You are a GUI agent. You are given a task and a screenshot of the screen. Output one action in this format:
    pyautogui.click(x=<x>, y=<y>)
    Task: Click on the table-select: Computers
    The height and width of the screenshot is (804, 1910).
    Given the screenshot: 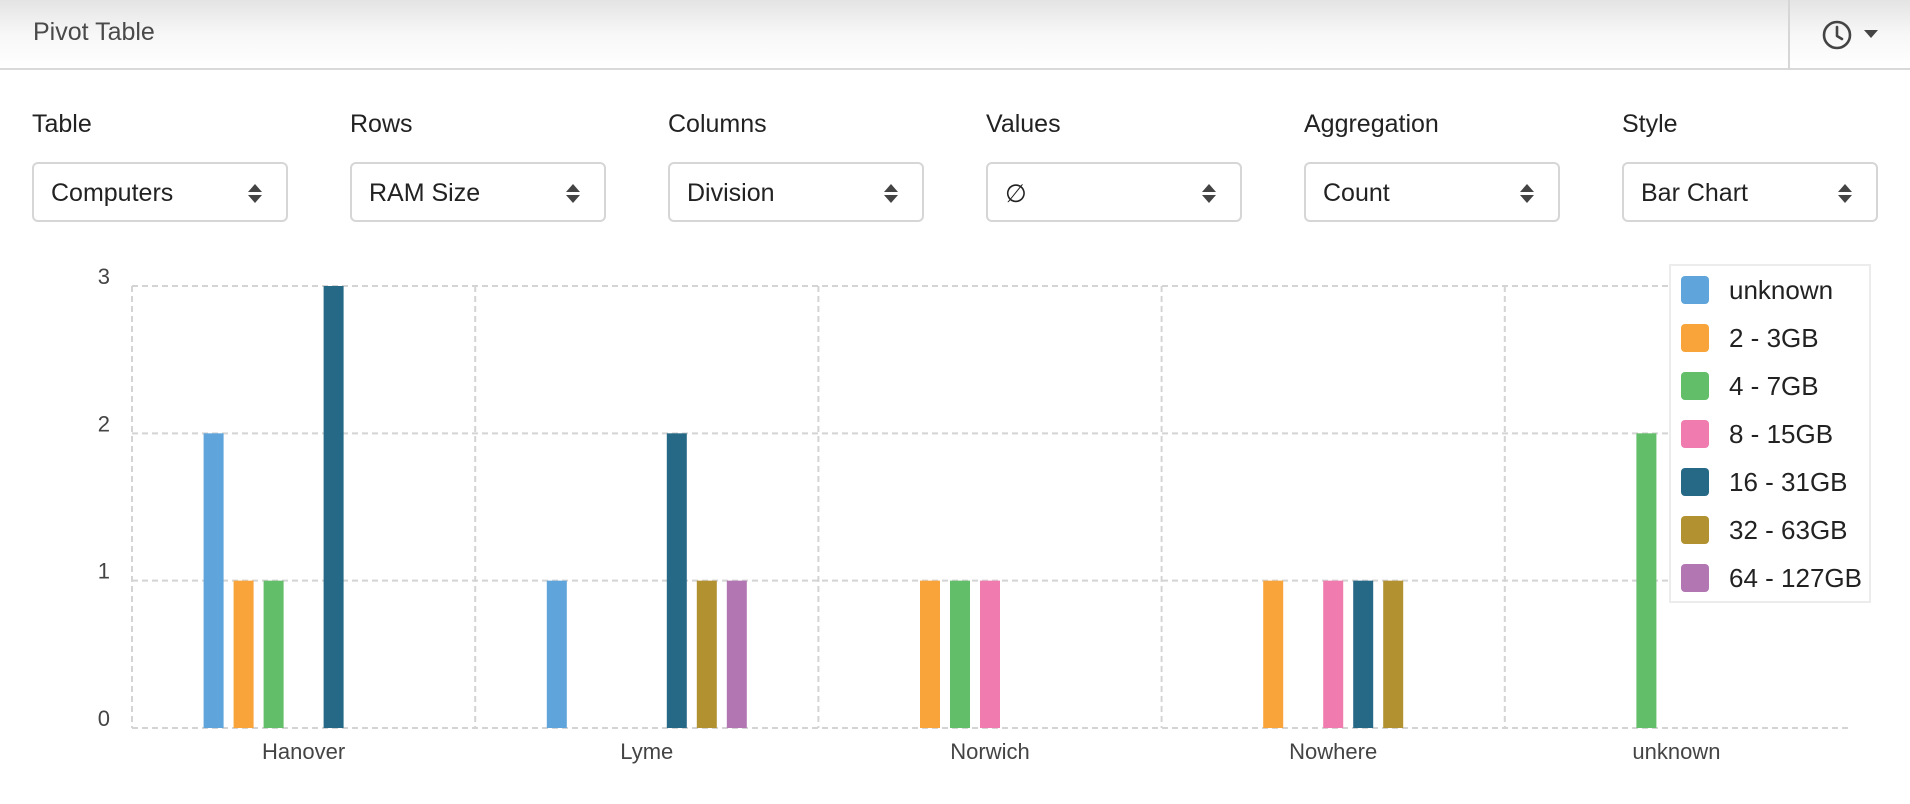 What is the action you would take?
    pyautogui.click(x=160, y=192)
    